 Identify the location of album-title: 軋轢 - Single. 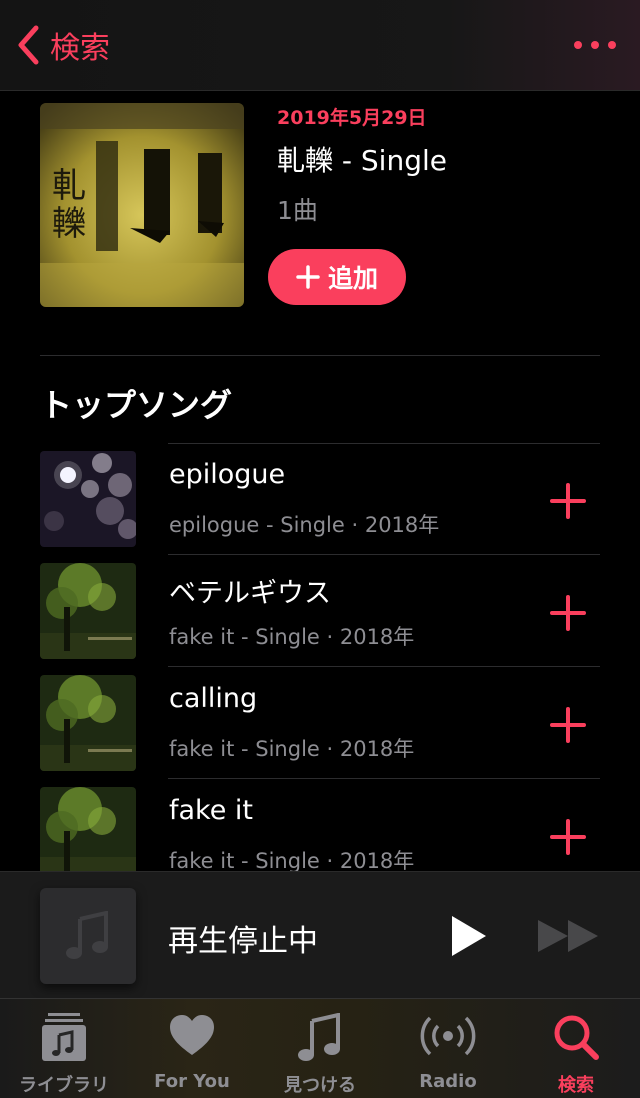
(362, 160).